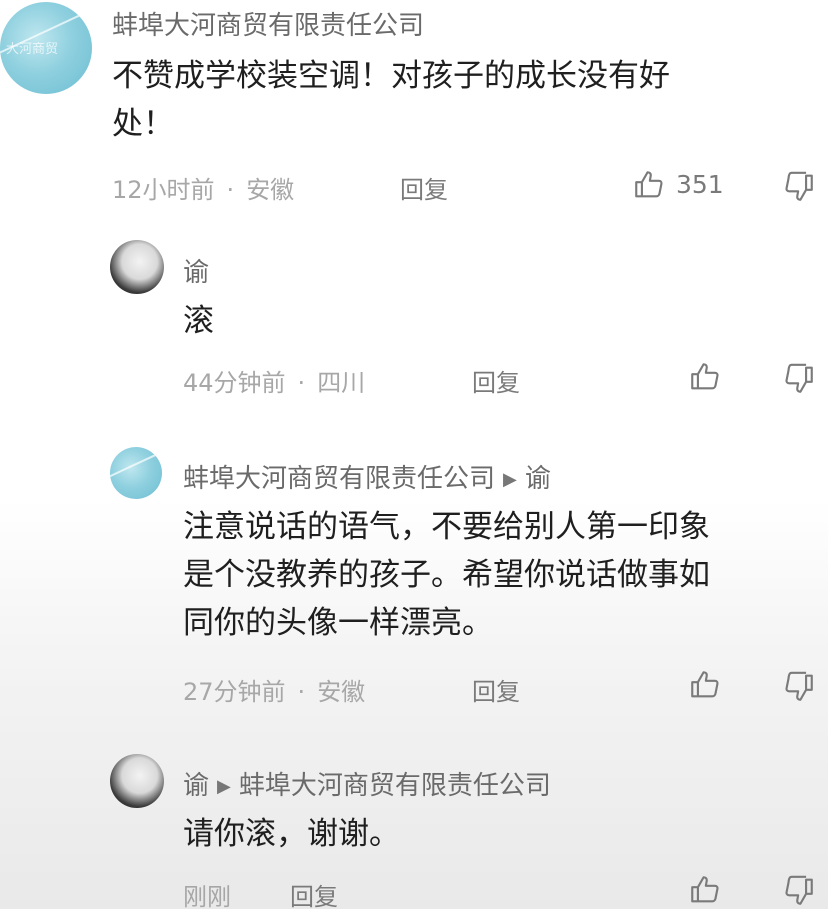 The height and width of the screenshot is (912, 828). I want to click on like-count: 351, so click(700, 184).